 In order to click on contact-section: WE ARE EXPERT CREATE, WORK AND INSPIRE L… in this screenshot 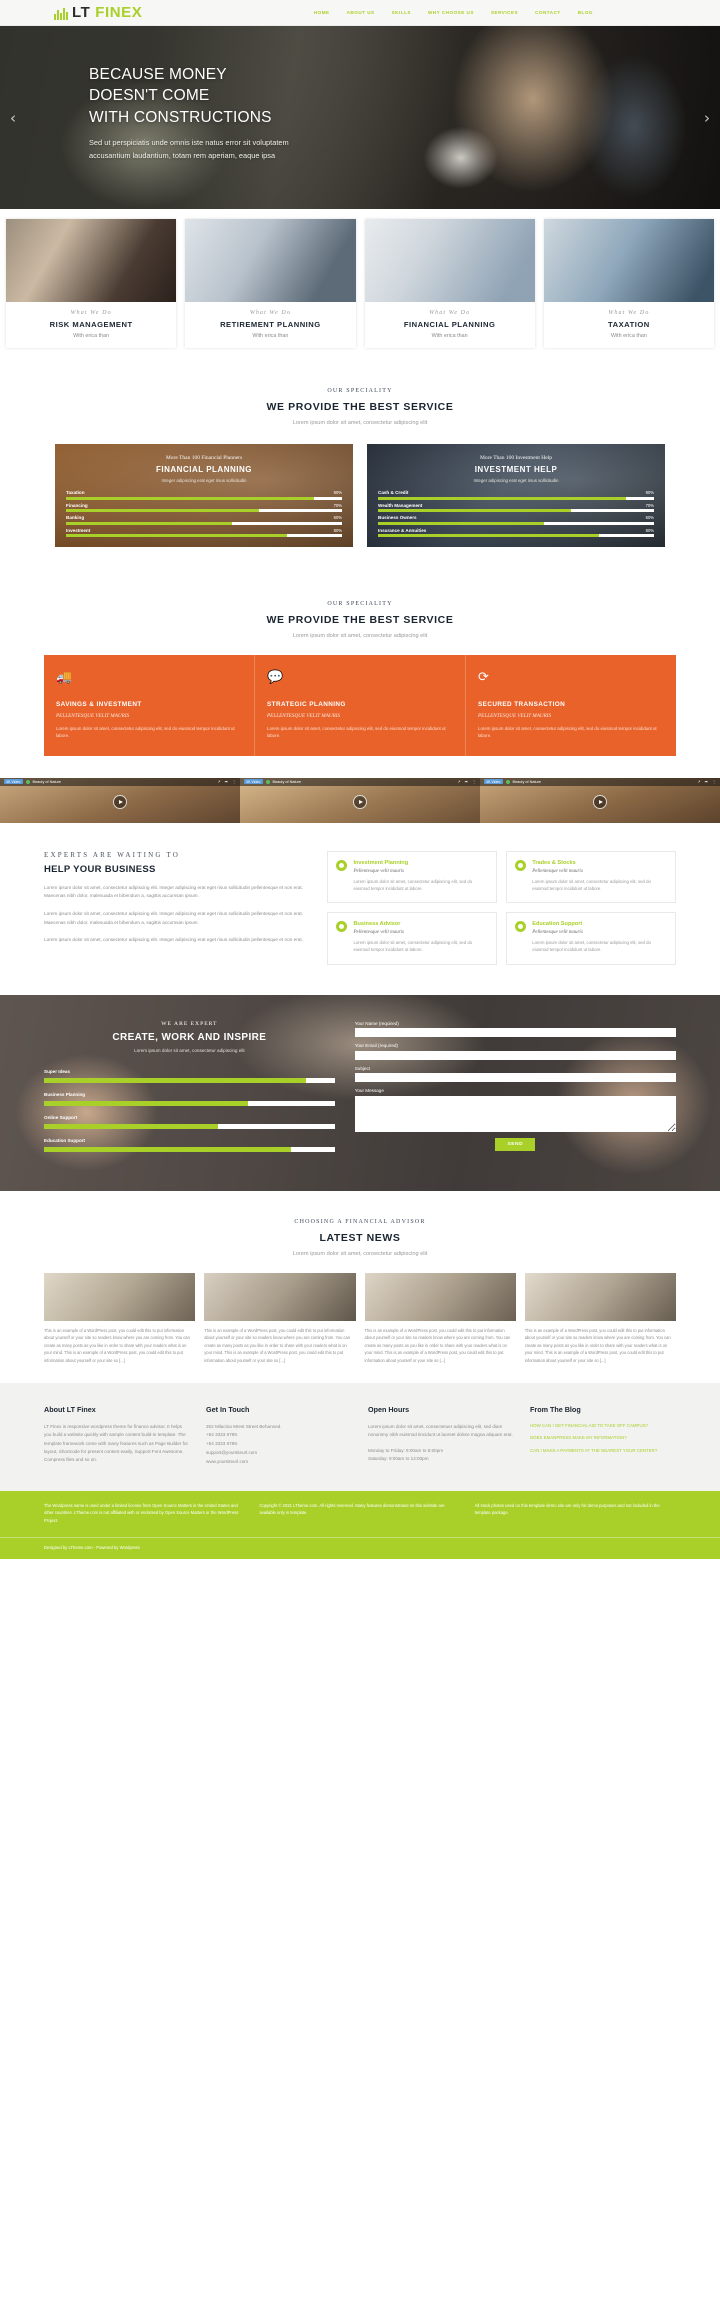, I will do `click(360, 1092)`.